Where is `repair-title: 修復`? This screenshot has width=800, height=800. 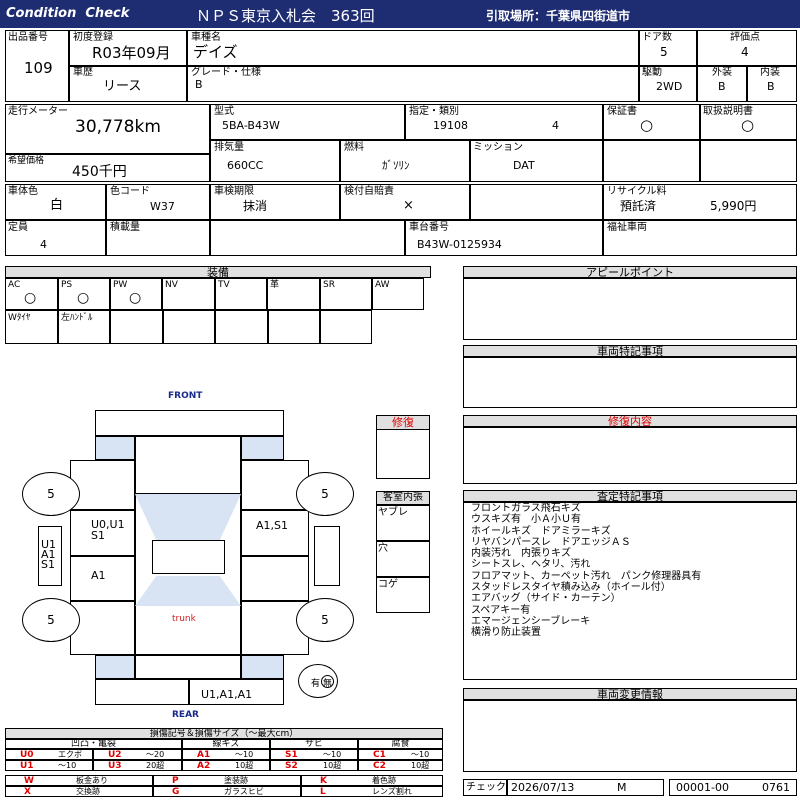
repair-title: 修復 is located at coordinates (403, 422).